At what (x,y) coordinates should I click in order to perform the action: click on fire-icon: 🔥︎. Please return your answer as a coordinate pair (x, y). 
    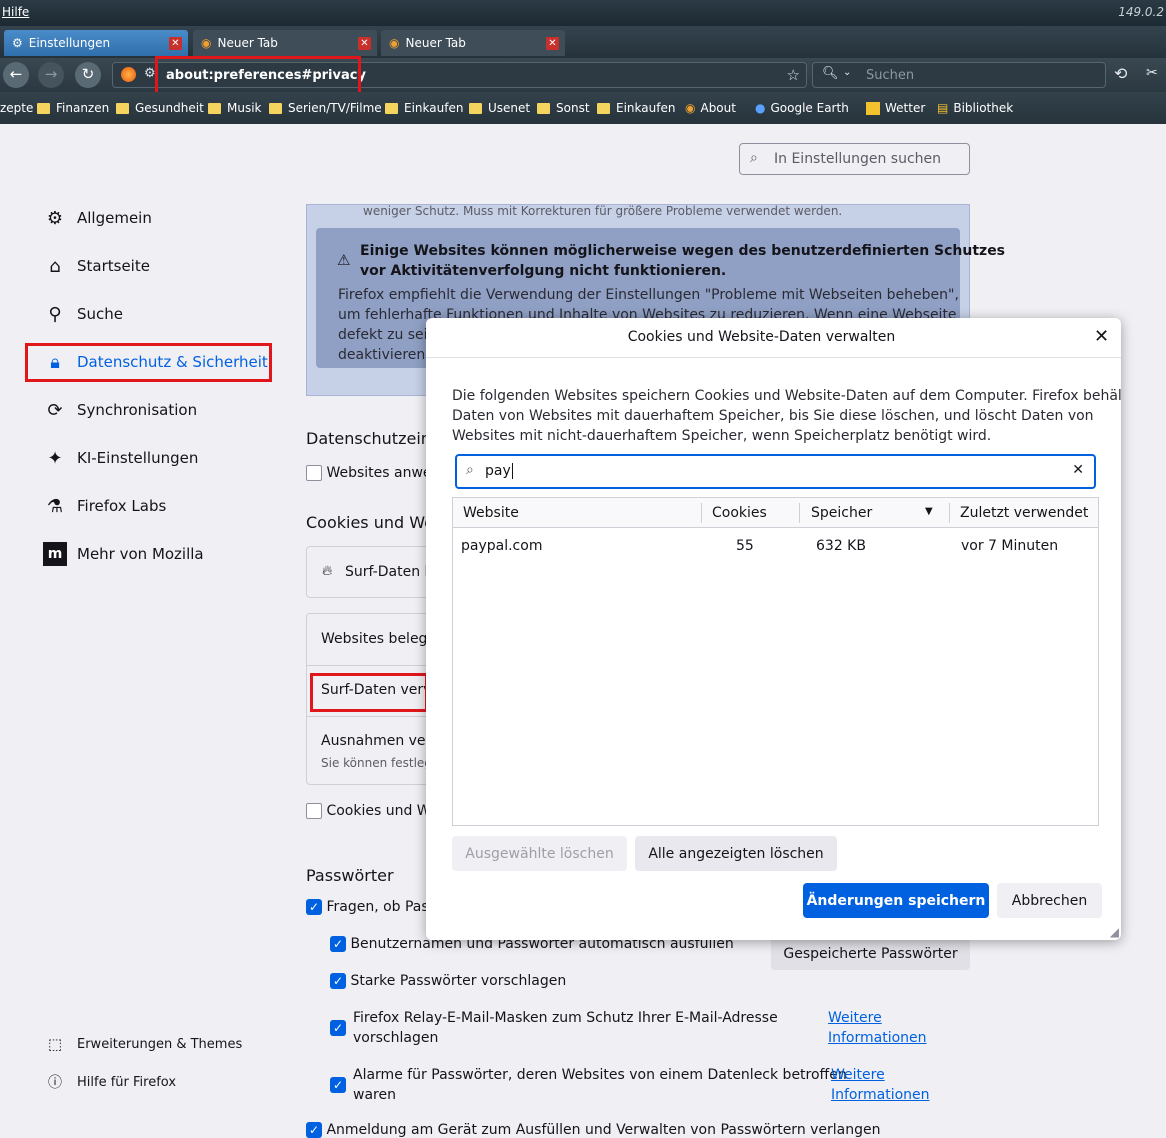
    Looking at the image, I should click on (327, 571).